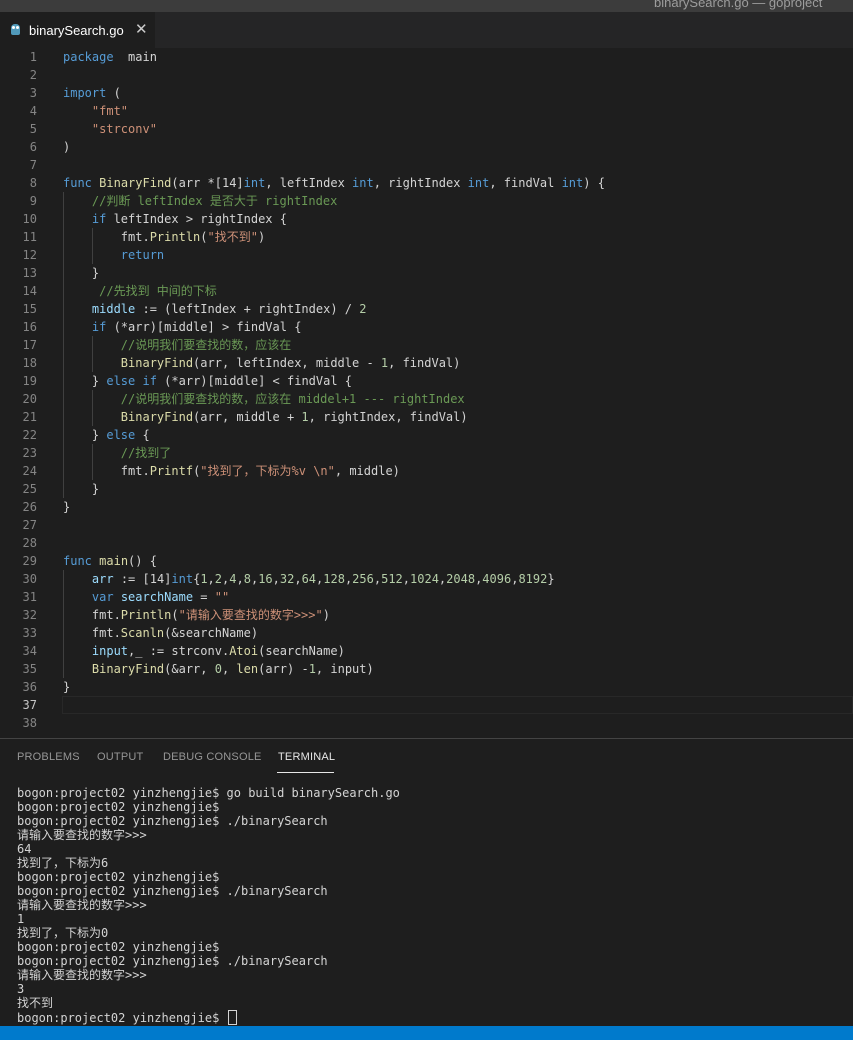 The width and height of the screenshot is (853, 1040). What do you see at coordinates (426, 75) in the screenshot?
I see `code-line: 2` at bounding box center [426, 75].